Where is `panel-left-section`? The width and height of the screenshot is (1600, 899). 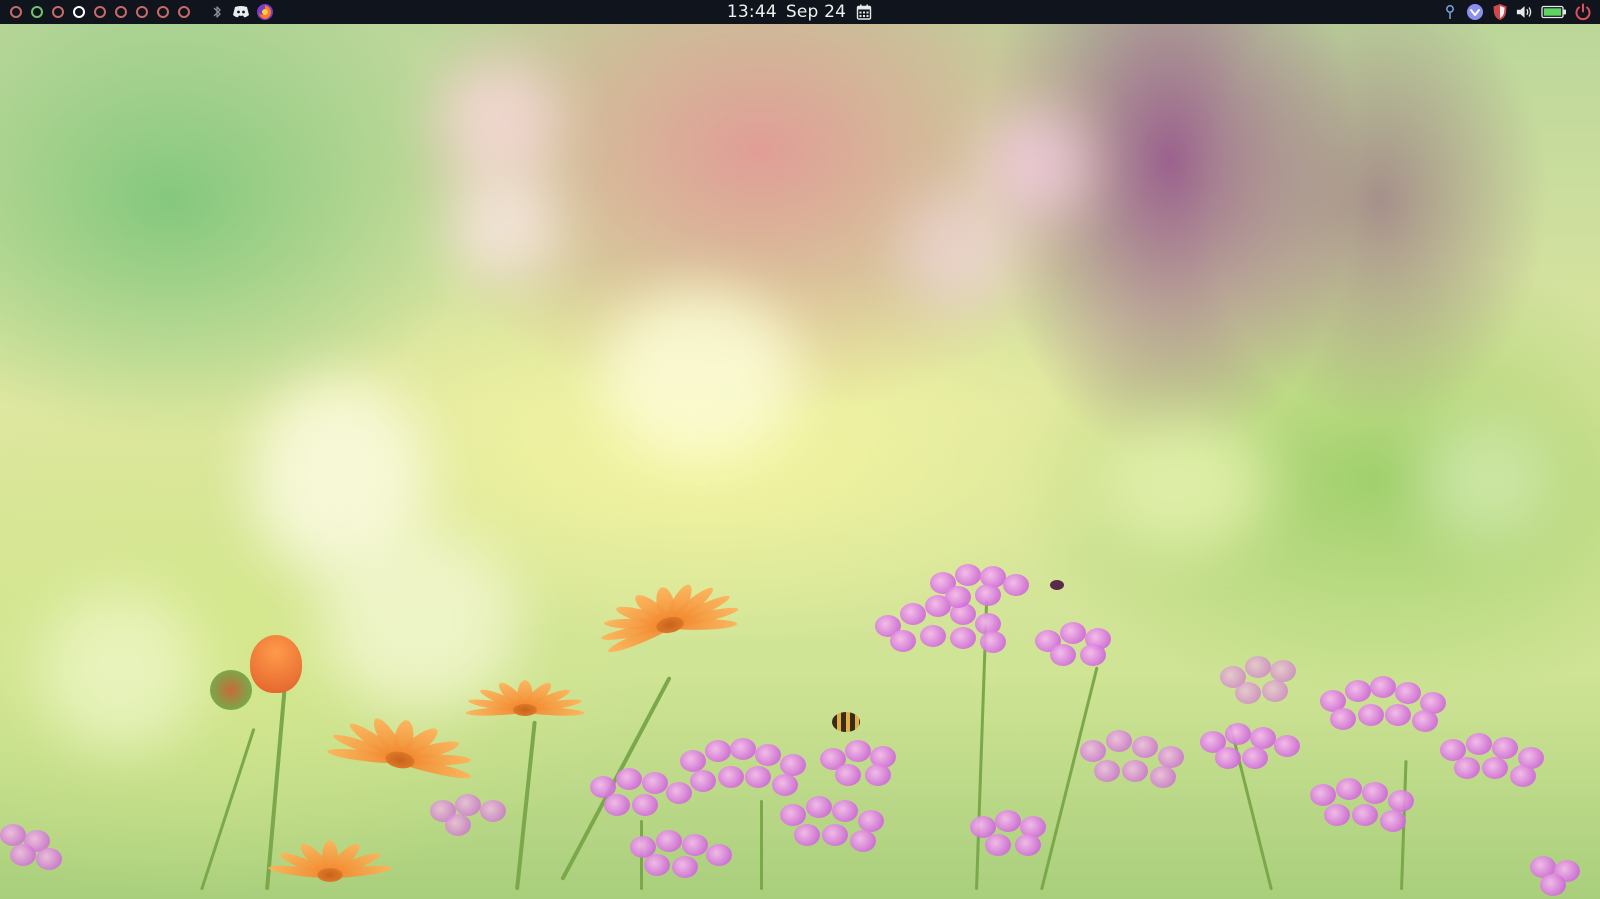 panel-left-section is located at coordinates (142, 12).